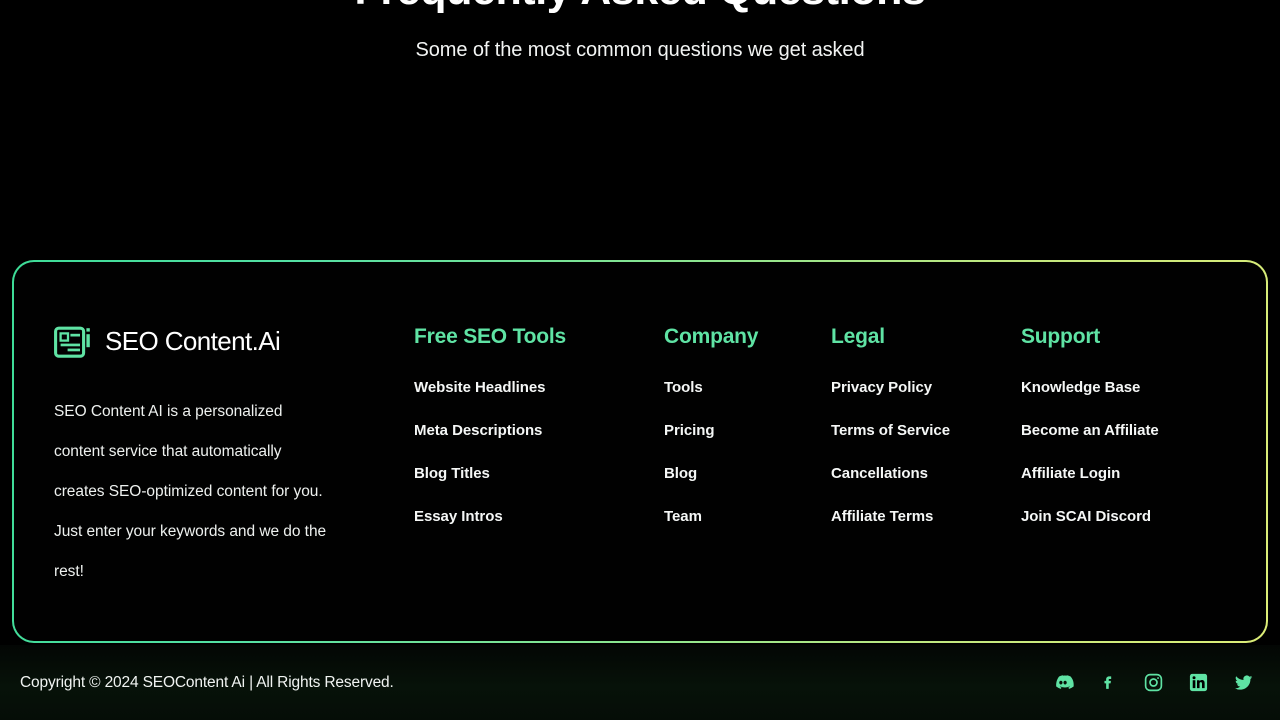  I want to click on footer-link-meta-descriptions: Meta Descriptions, so click(490, 430).